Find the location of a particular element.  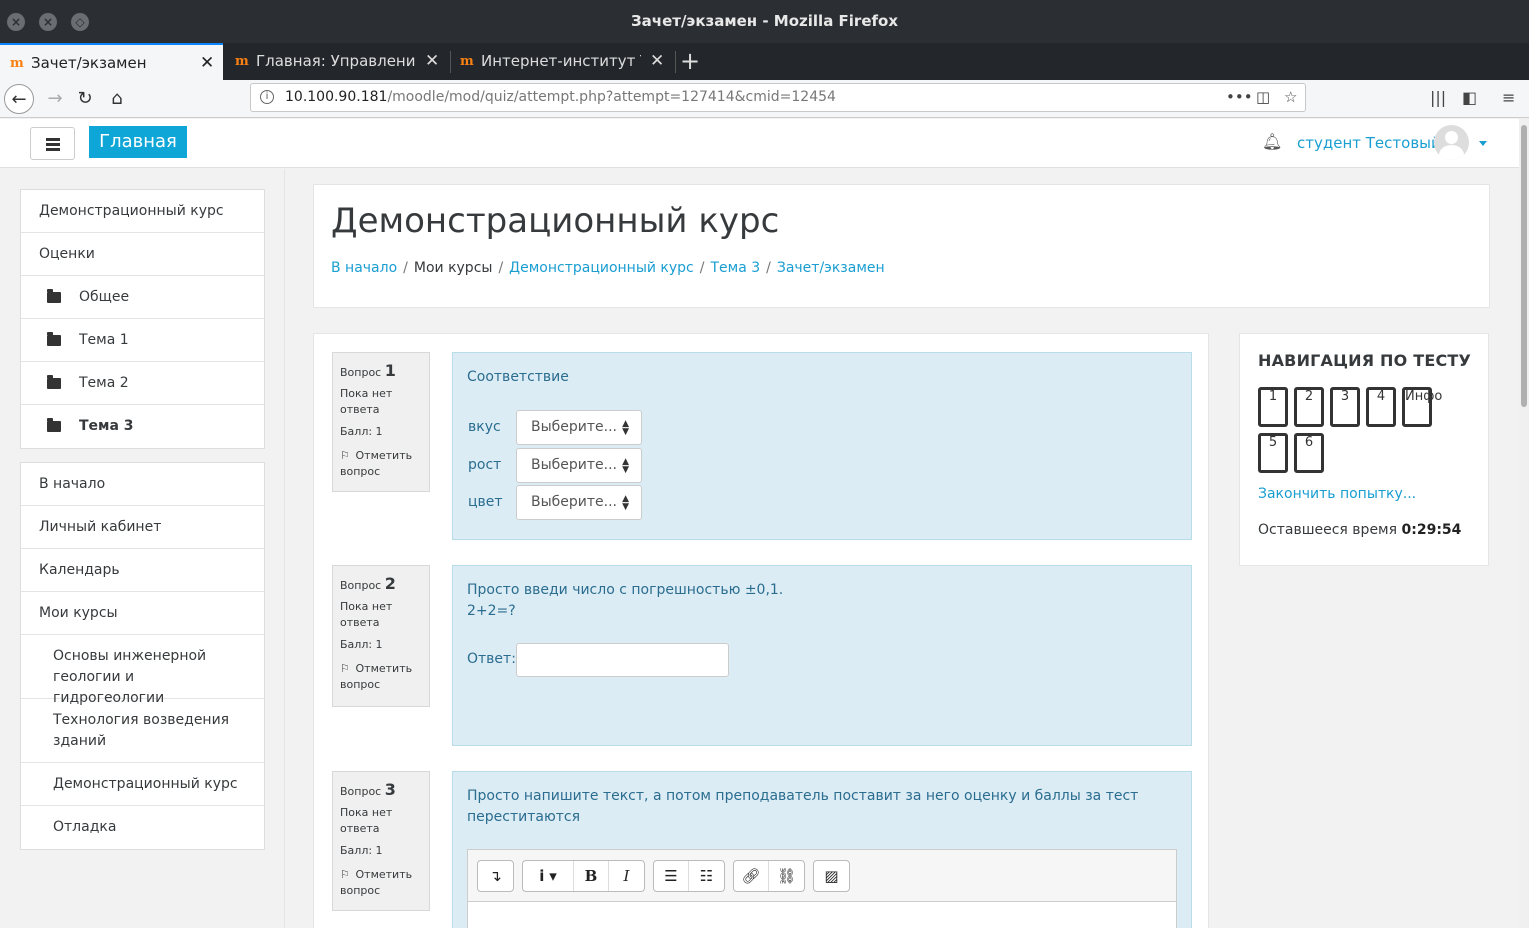

nav-item-home: В начало is located at coordinates (142, 484).